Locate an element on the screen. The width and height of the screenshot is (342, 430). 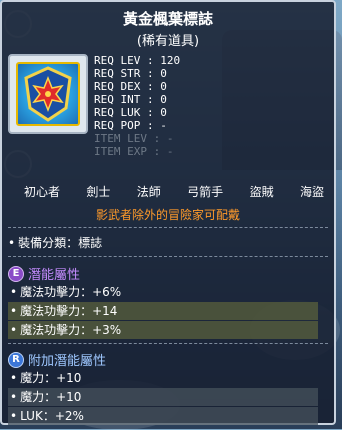
job-bowman: 弓箭手 is located at coordinates (205, 192).